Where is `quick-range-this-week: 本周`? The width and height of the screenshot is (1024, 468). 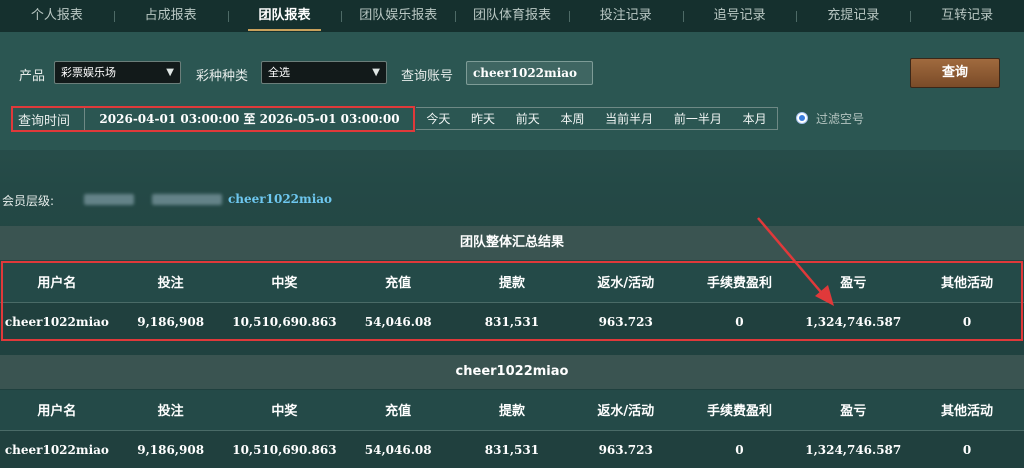 quick-range-this-week: 本周 is located at coordinates (572, 118).